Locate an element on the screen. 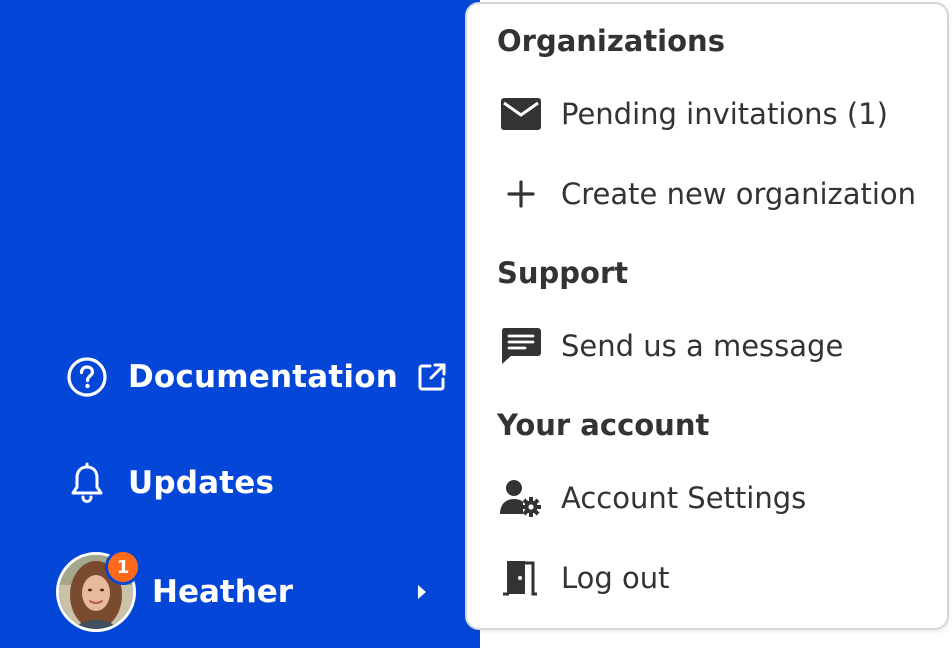 Image resolution: width=952 pixels, height=648 pixels. menu-item-send-message: Send us a message is located at coordinates (717, 346).